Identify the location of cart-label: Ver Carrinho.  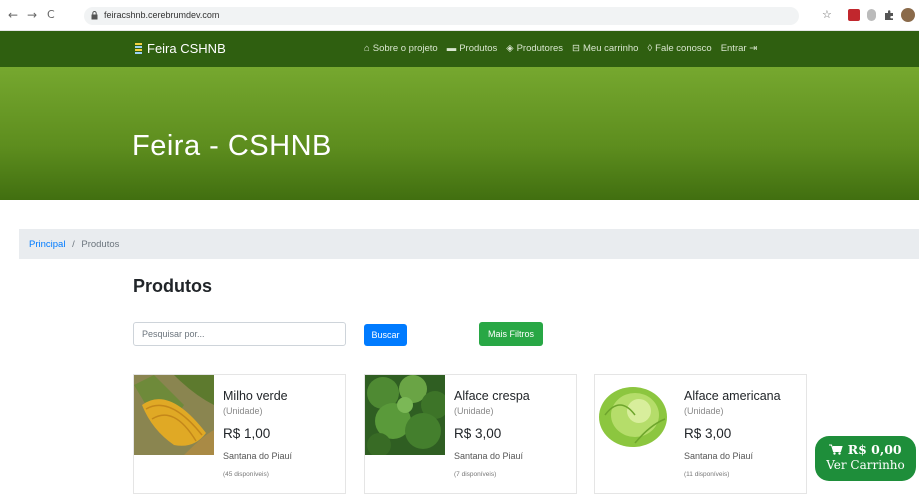
(865, 465).